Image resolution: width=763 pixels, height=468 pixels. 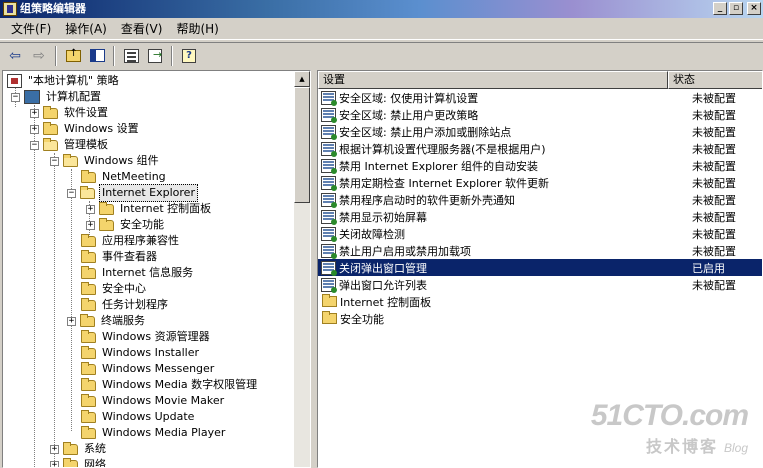 I want to click on tree-item-windows-installer: Windows Installer, so click(x=141, y=353).